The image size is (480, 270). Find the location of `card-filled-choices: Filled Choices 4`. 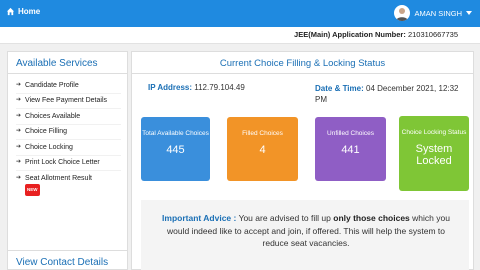

card-filled-choices: Filled Choices 4 is located at coordinates (262, 149).